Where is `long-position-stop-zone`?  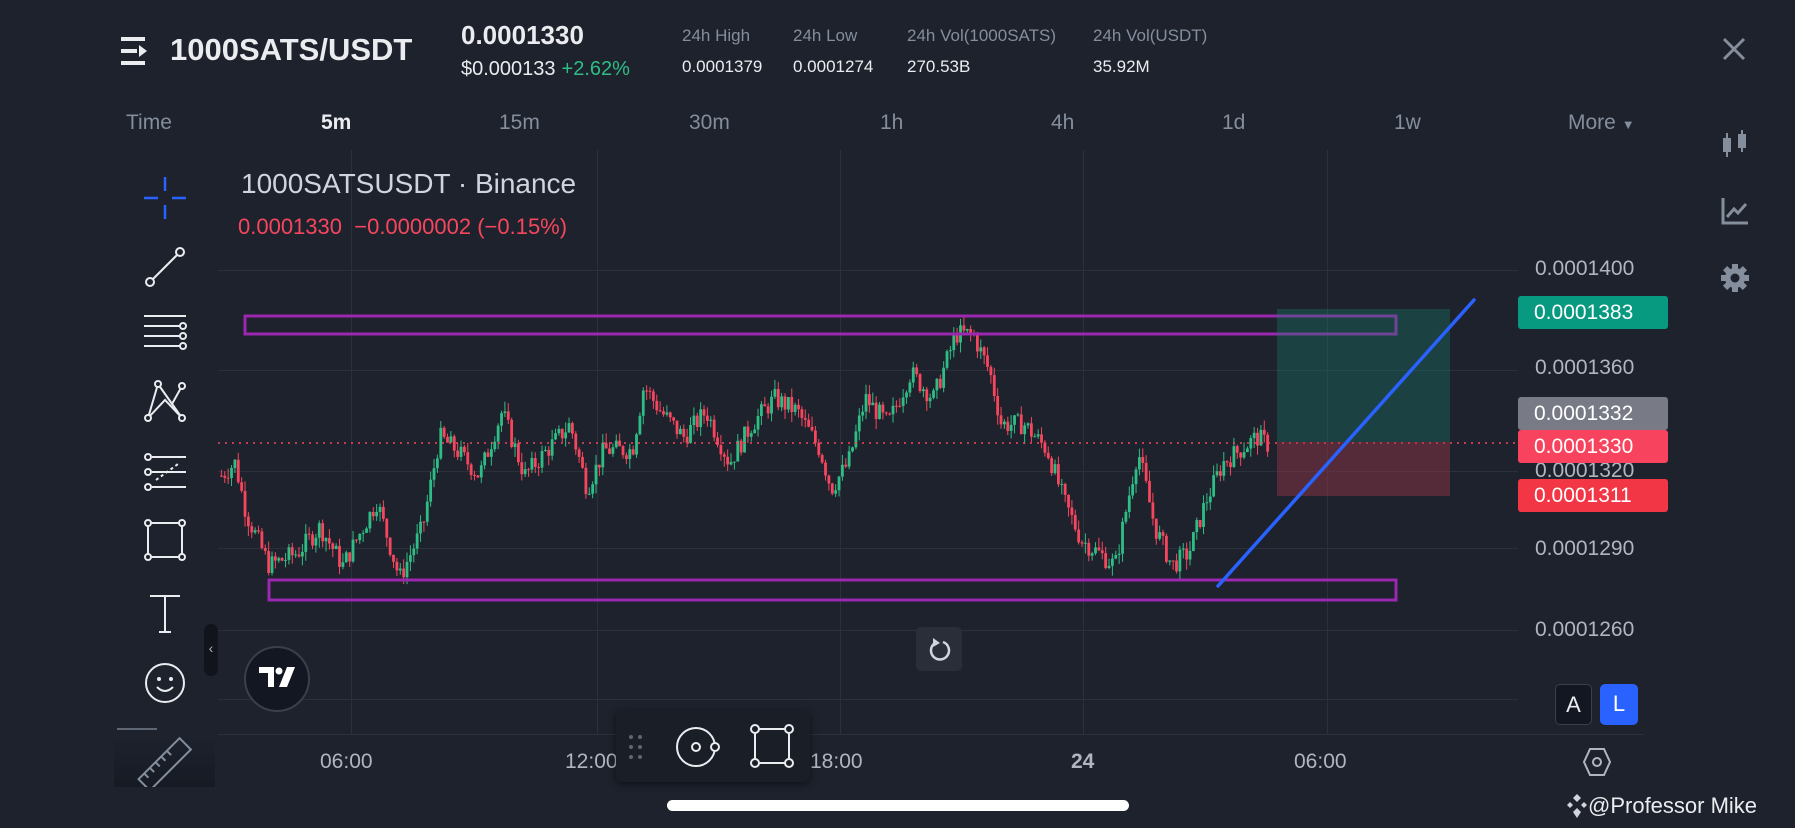
long-position-stop-zone is located at coordinates (1363, 469).